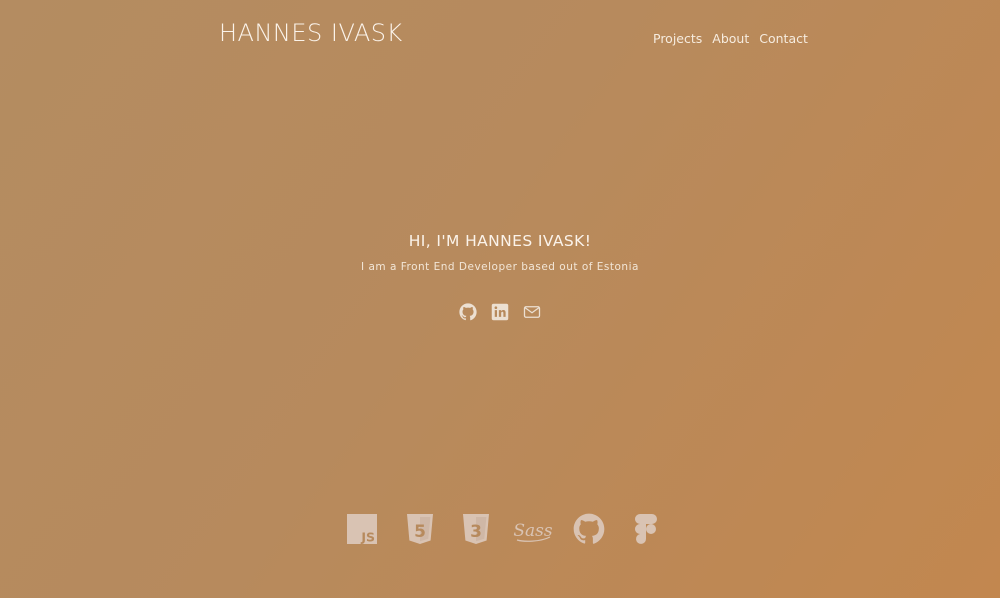 This screenshot has width=1000, height=598. I want to click on github-link, so click(468, 312).